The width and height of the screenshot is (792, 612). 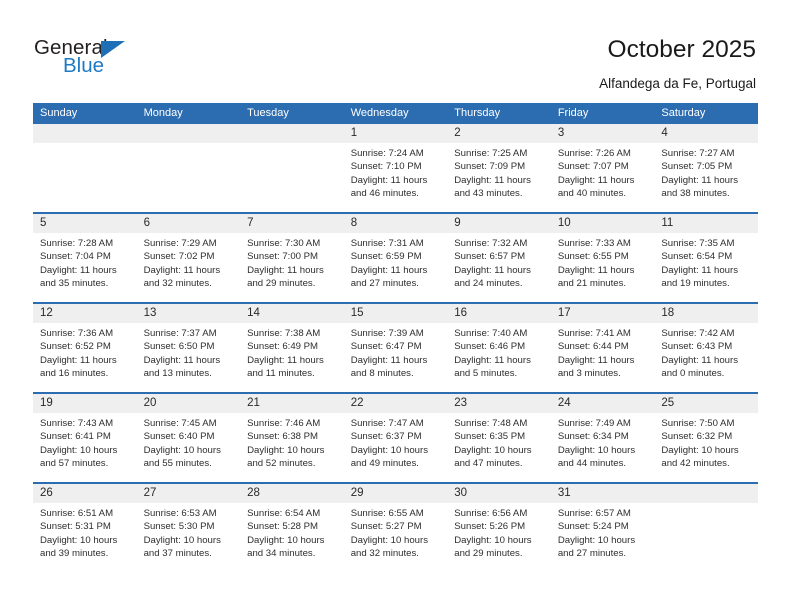 What do you see at coordinates (594, 423) in the screenshot?
I see `sunrise-time: Sunrise: 7:49 AM` at bounding box center [594, 423].